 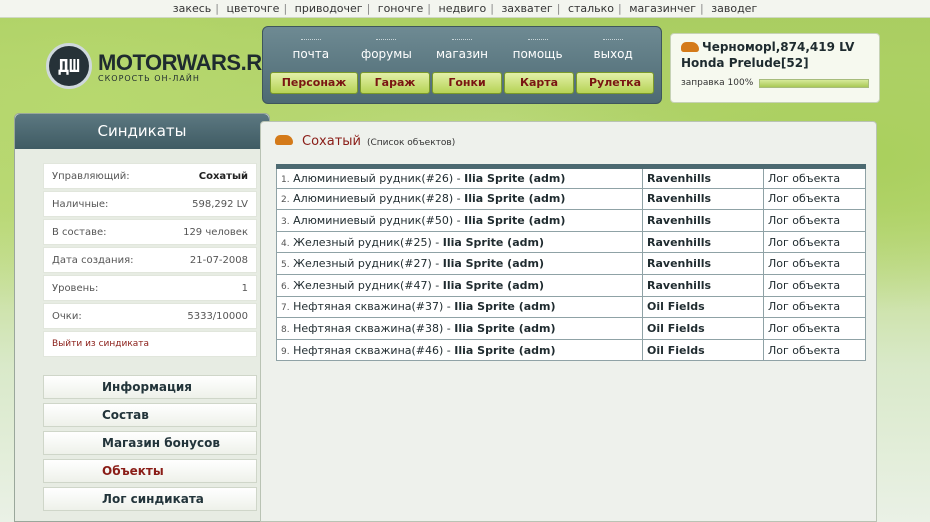 What do you see at coordinates (285, 351) in the screenshot?
I see `row-number: 9.` at bounding box center [285, 351].